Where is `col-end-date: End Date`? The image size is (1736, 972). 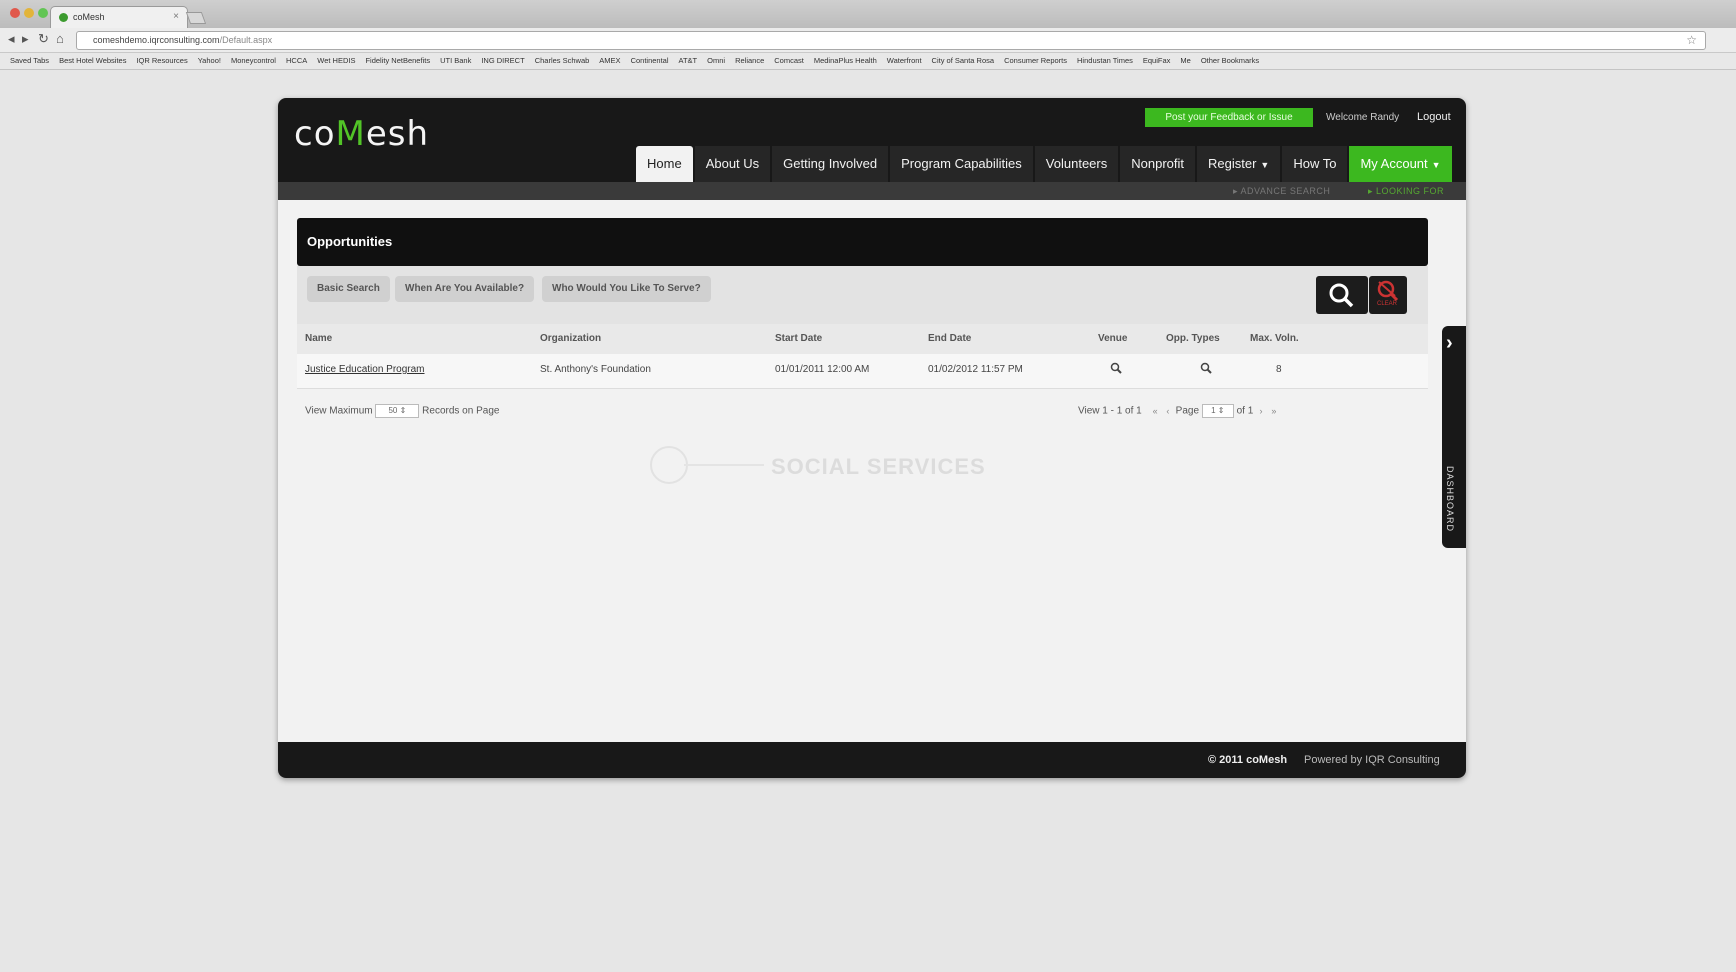
col-end-date: End Date is located at coordinates (949, 338).